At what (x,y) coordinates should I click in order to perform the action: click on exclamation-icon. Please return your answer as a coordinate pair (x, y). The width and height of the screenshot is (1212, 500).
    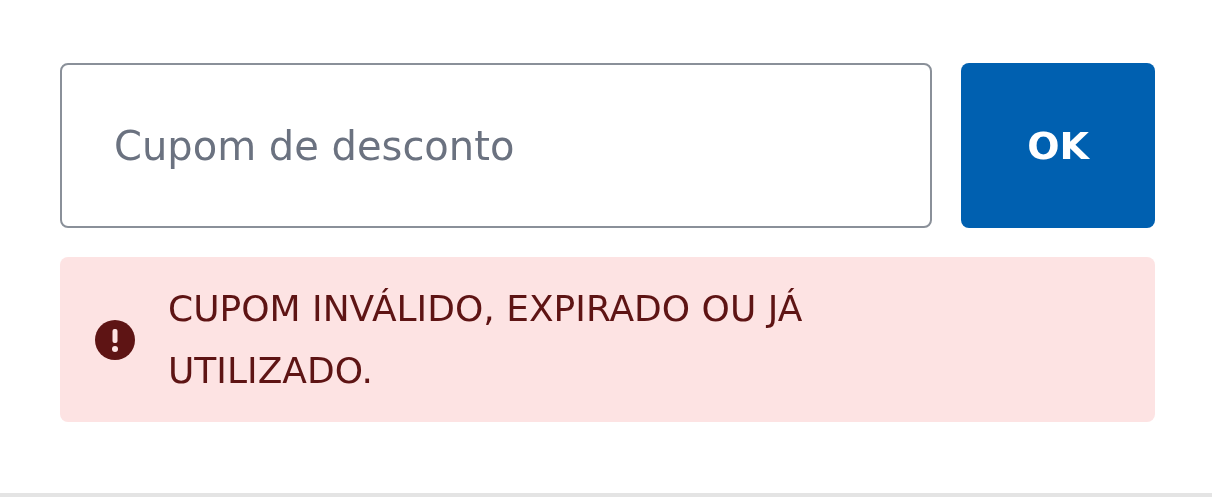
    Looking at the image, I should click on (115, 339).